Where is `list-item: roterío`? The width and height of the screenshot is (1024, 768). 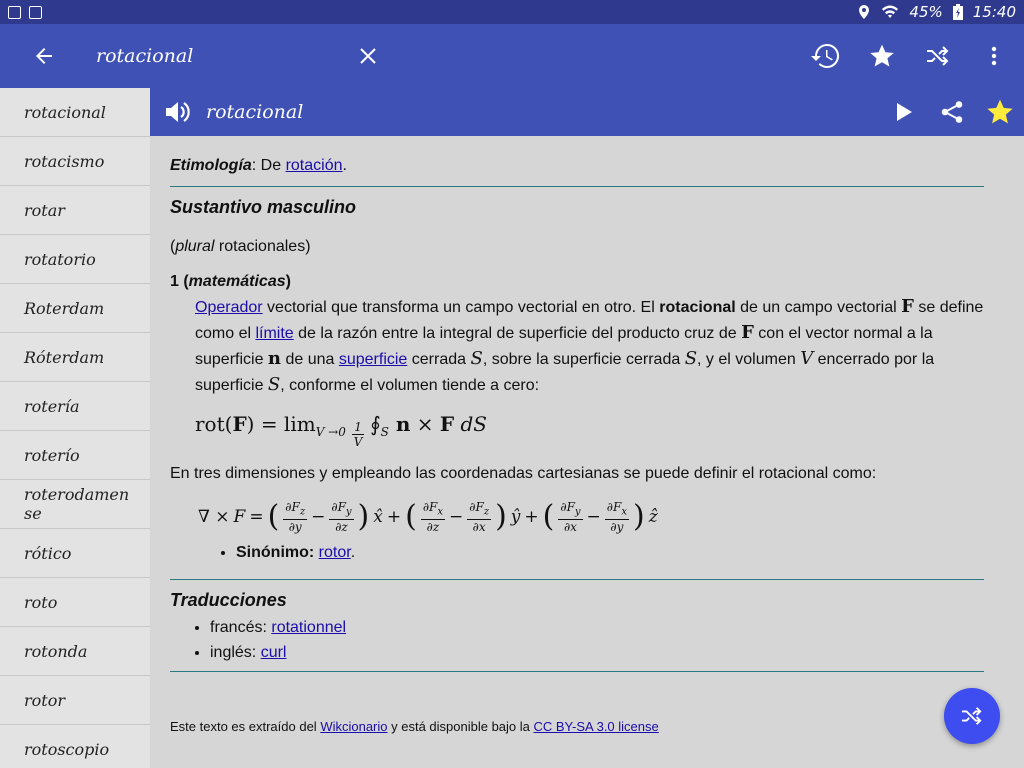
list-item: roterío is located at coordinates (75, 455).